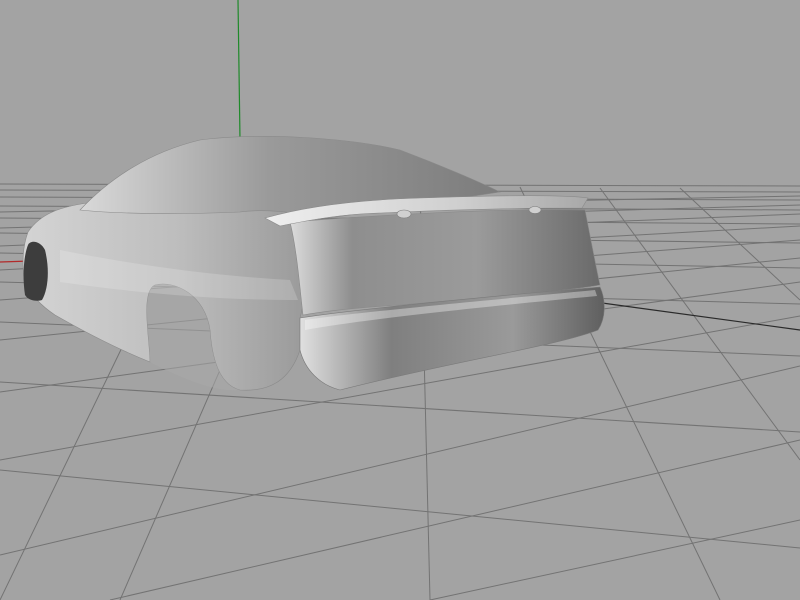 This screenshot has height=600, width=800. I want to click on spoiler-mount-left, so click(404, 214).